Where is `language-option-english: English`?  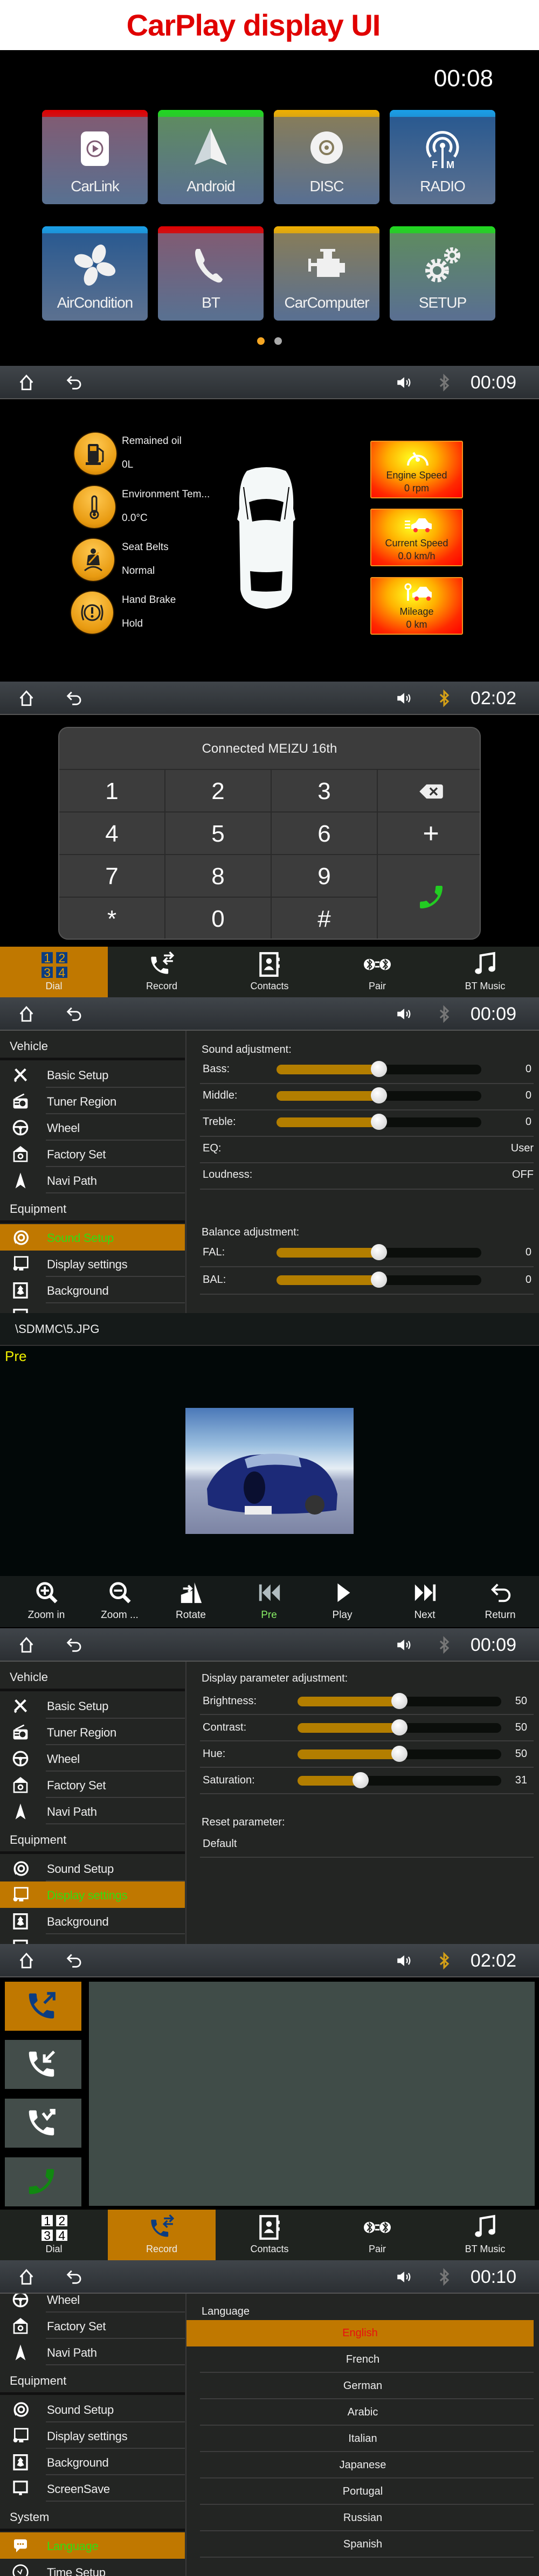
language-option-english: English is located at coordinates (360, 2333).